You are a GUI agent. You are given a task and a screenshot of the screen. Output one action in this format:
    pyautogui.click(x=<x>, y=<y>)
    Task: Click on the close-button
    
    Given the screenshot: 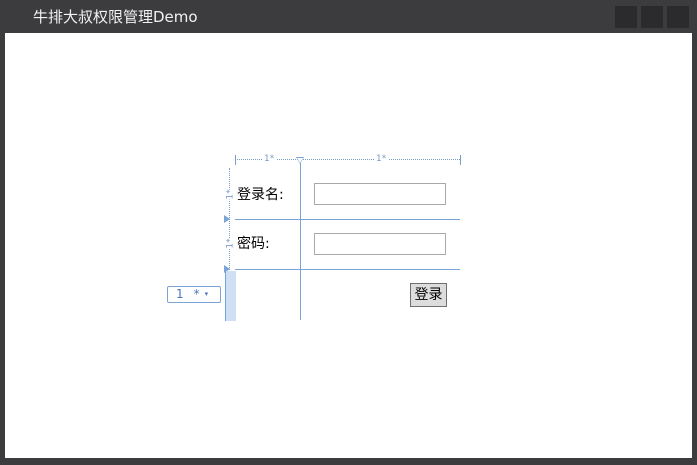 What is the action you would take?
    pyautogui.click(x=678, y=17)
    